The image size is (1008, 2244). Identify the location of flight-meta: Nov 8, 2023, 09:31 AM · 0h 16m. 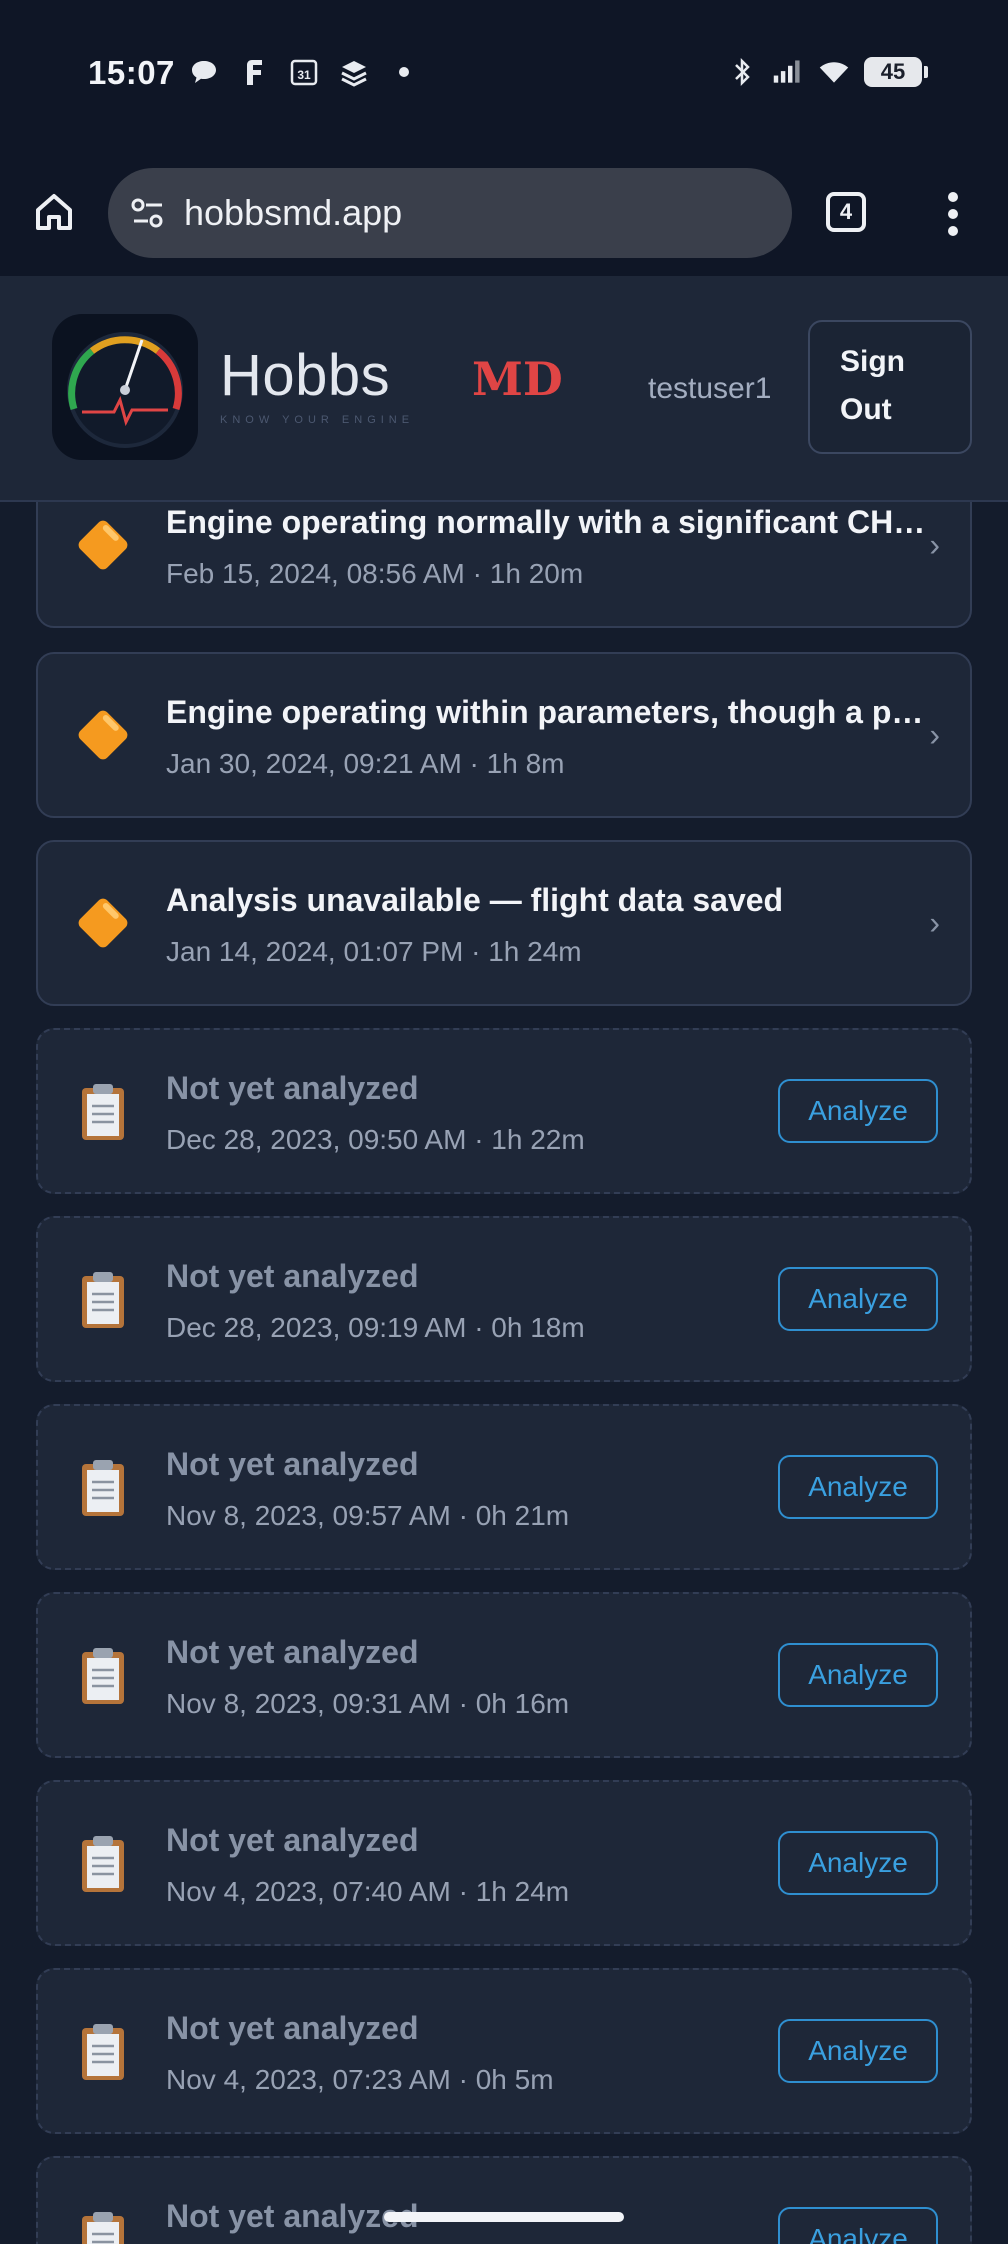
(368, 1703).